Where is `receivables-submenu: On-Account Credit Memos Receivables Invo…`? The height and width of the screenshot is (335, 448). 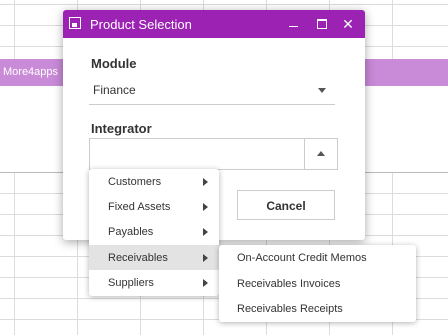
receivables-submenu: On-Account Credit Memos Receivables Invo… is located at coordinates (317, 283).